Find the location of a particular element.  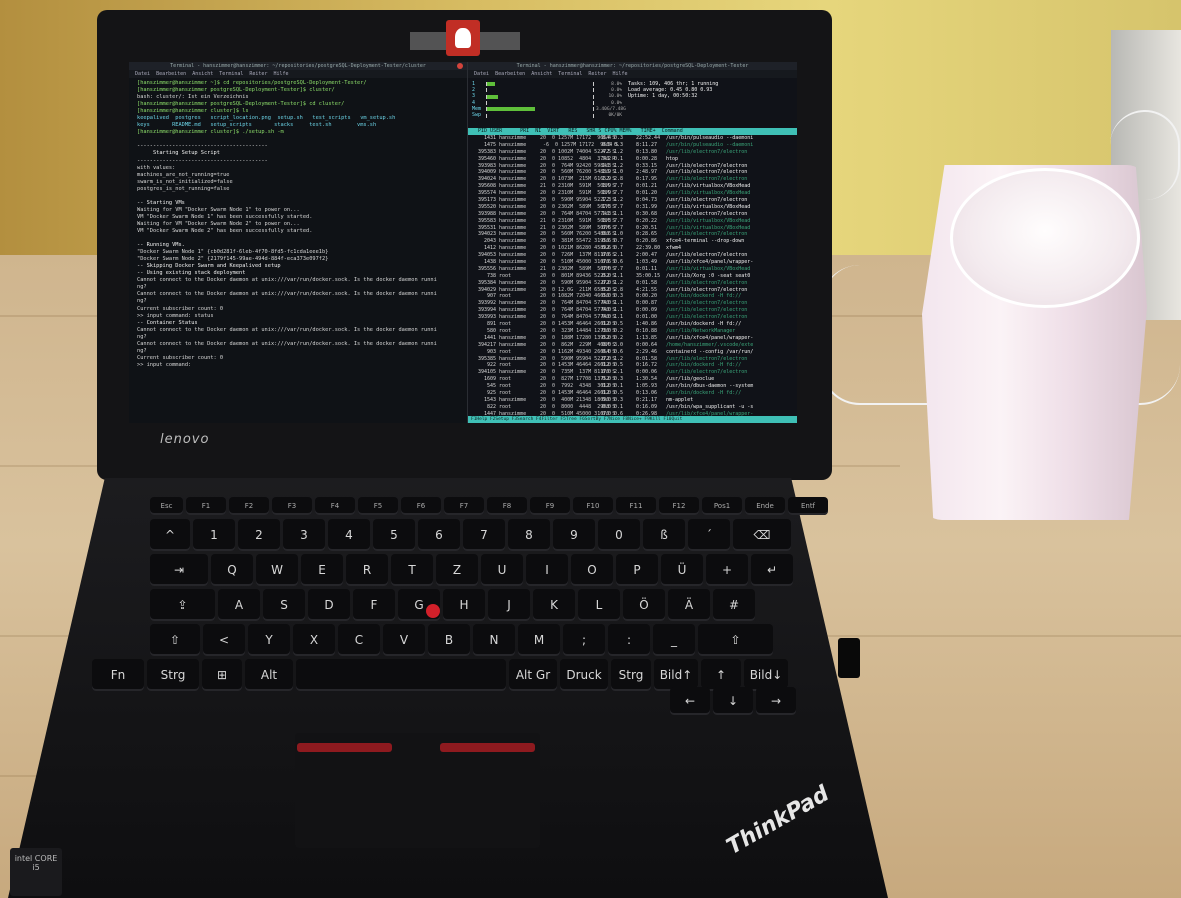

key-alt: Alt is located at coordinates (269, 675).